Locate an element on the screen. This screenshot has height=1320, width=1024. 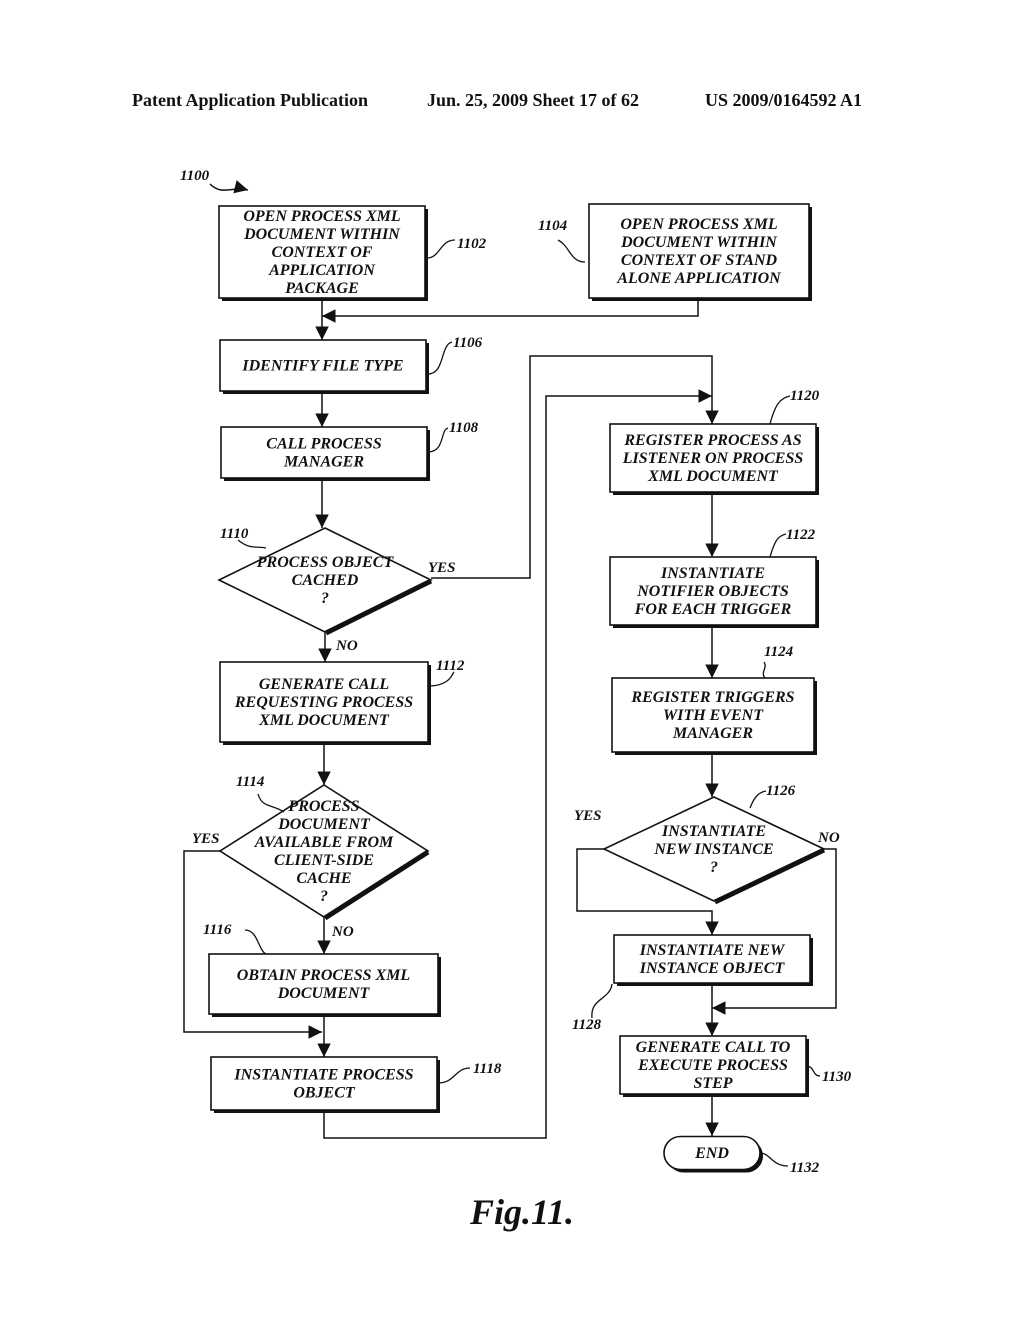
ref-number: 1106 is located at coordinates (468, 343).